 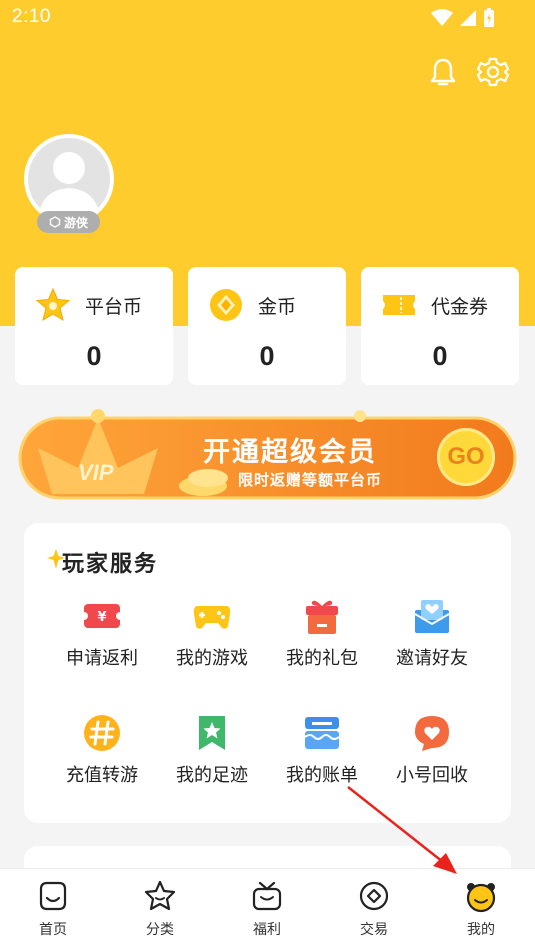 I want to click on service-my-games: 我的游戏, so click(x=212, y=633).